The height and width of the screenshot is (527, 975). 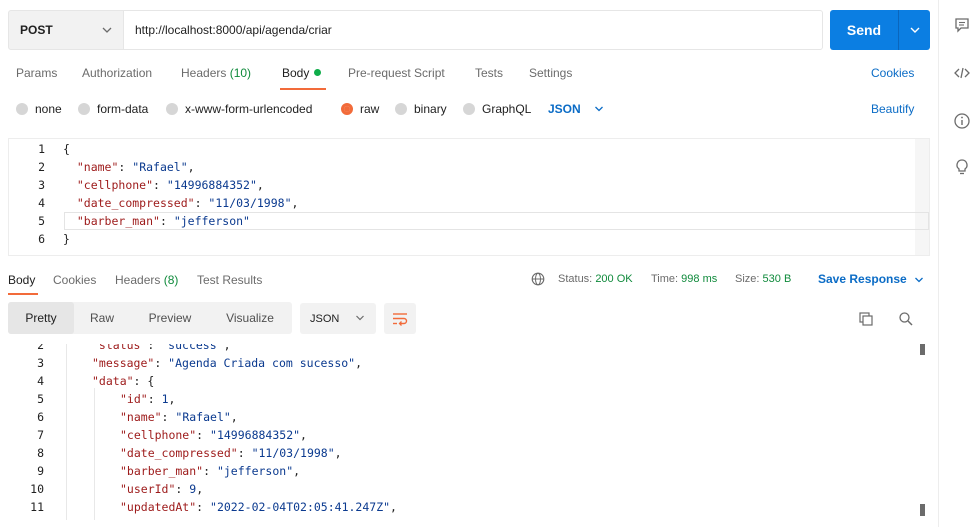 What do you see at coordinates (113, 109) in the screenshot?
I see `radio-form-data: form-data` at bounding box center [113, 109].